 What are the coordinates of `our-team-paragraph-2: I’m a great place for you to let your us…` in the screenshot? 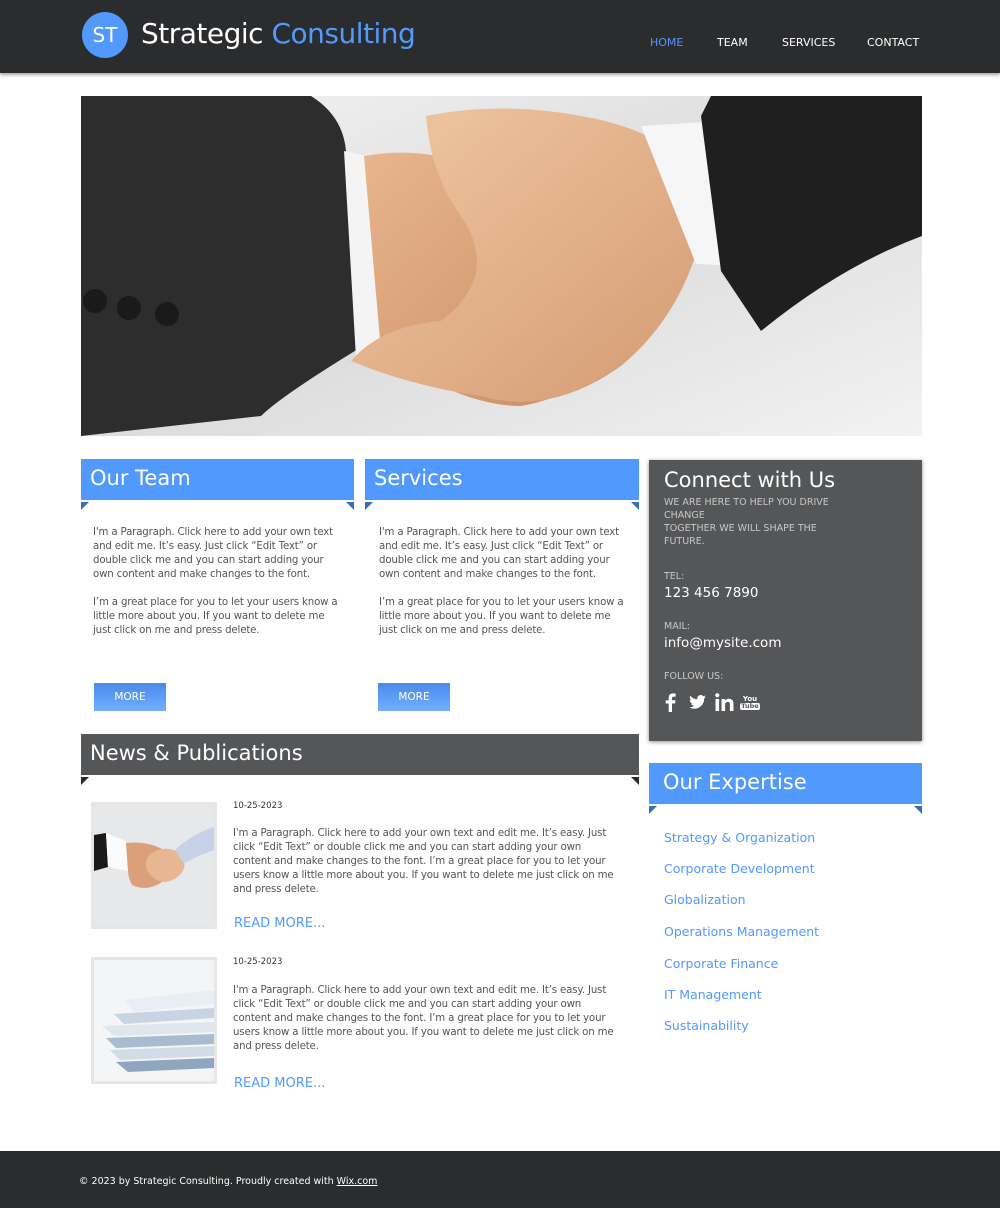 It's located at (215, 616).